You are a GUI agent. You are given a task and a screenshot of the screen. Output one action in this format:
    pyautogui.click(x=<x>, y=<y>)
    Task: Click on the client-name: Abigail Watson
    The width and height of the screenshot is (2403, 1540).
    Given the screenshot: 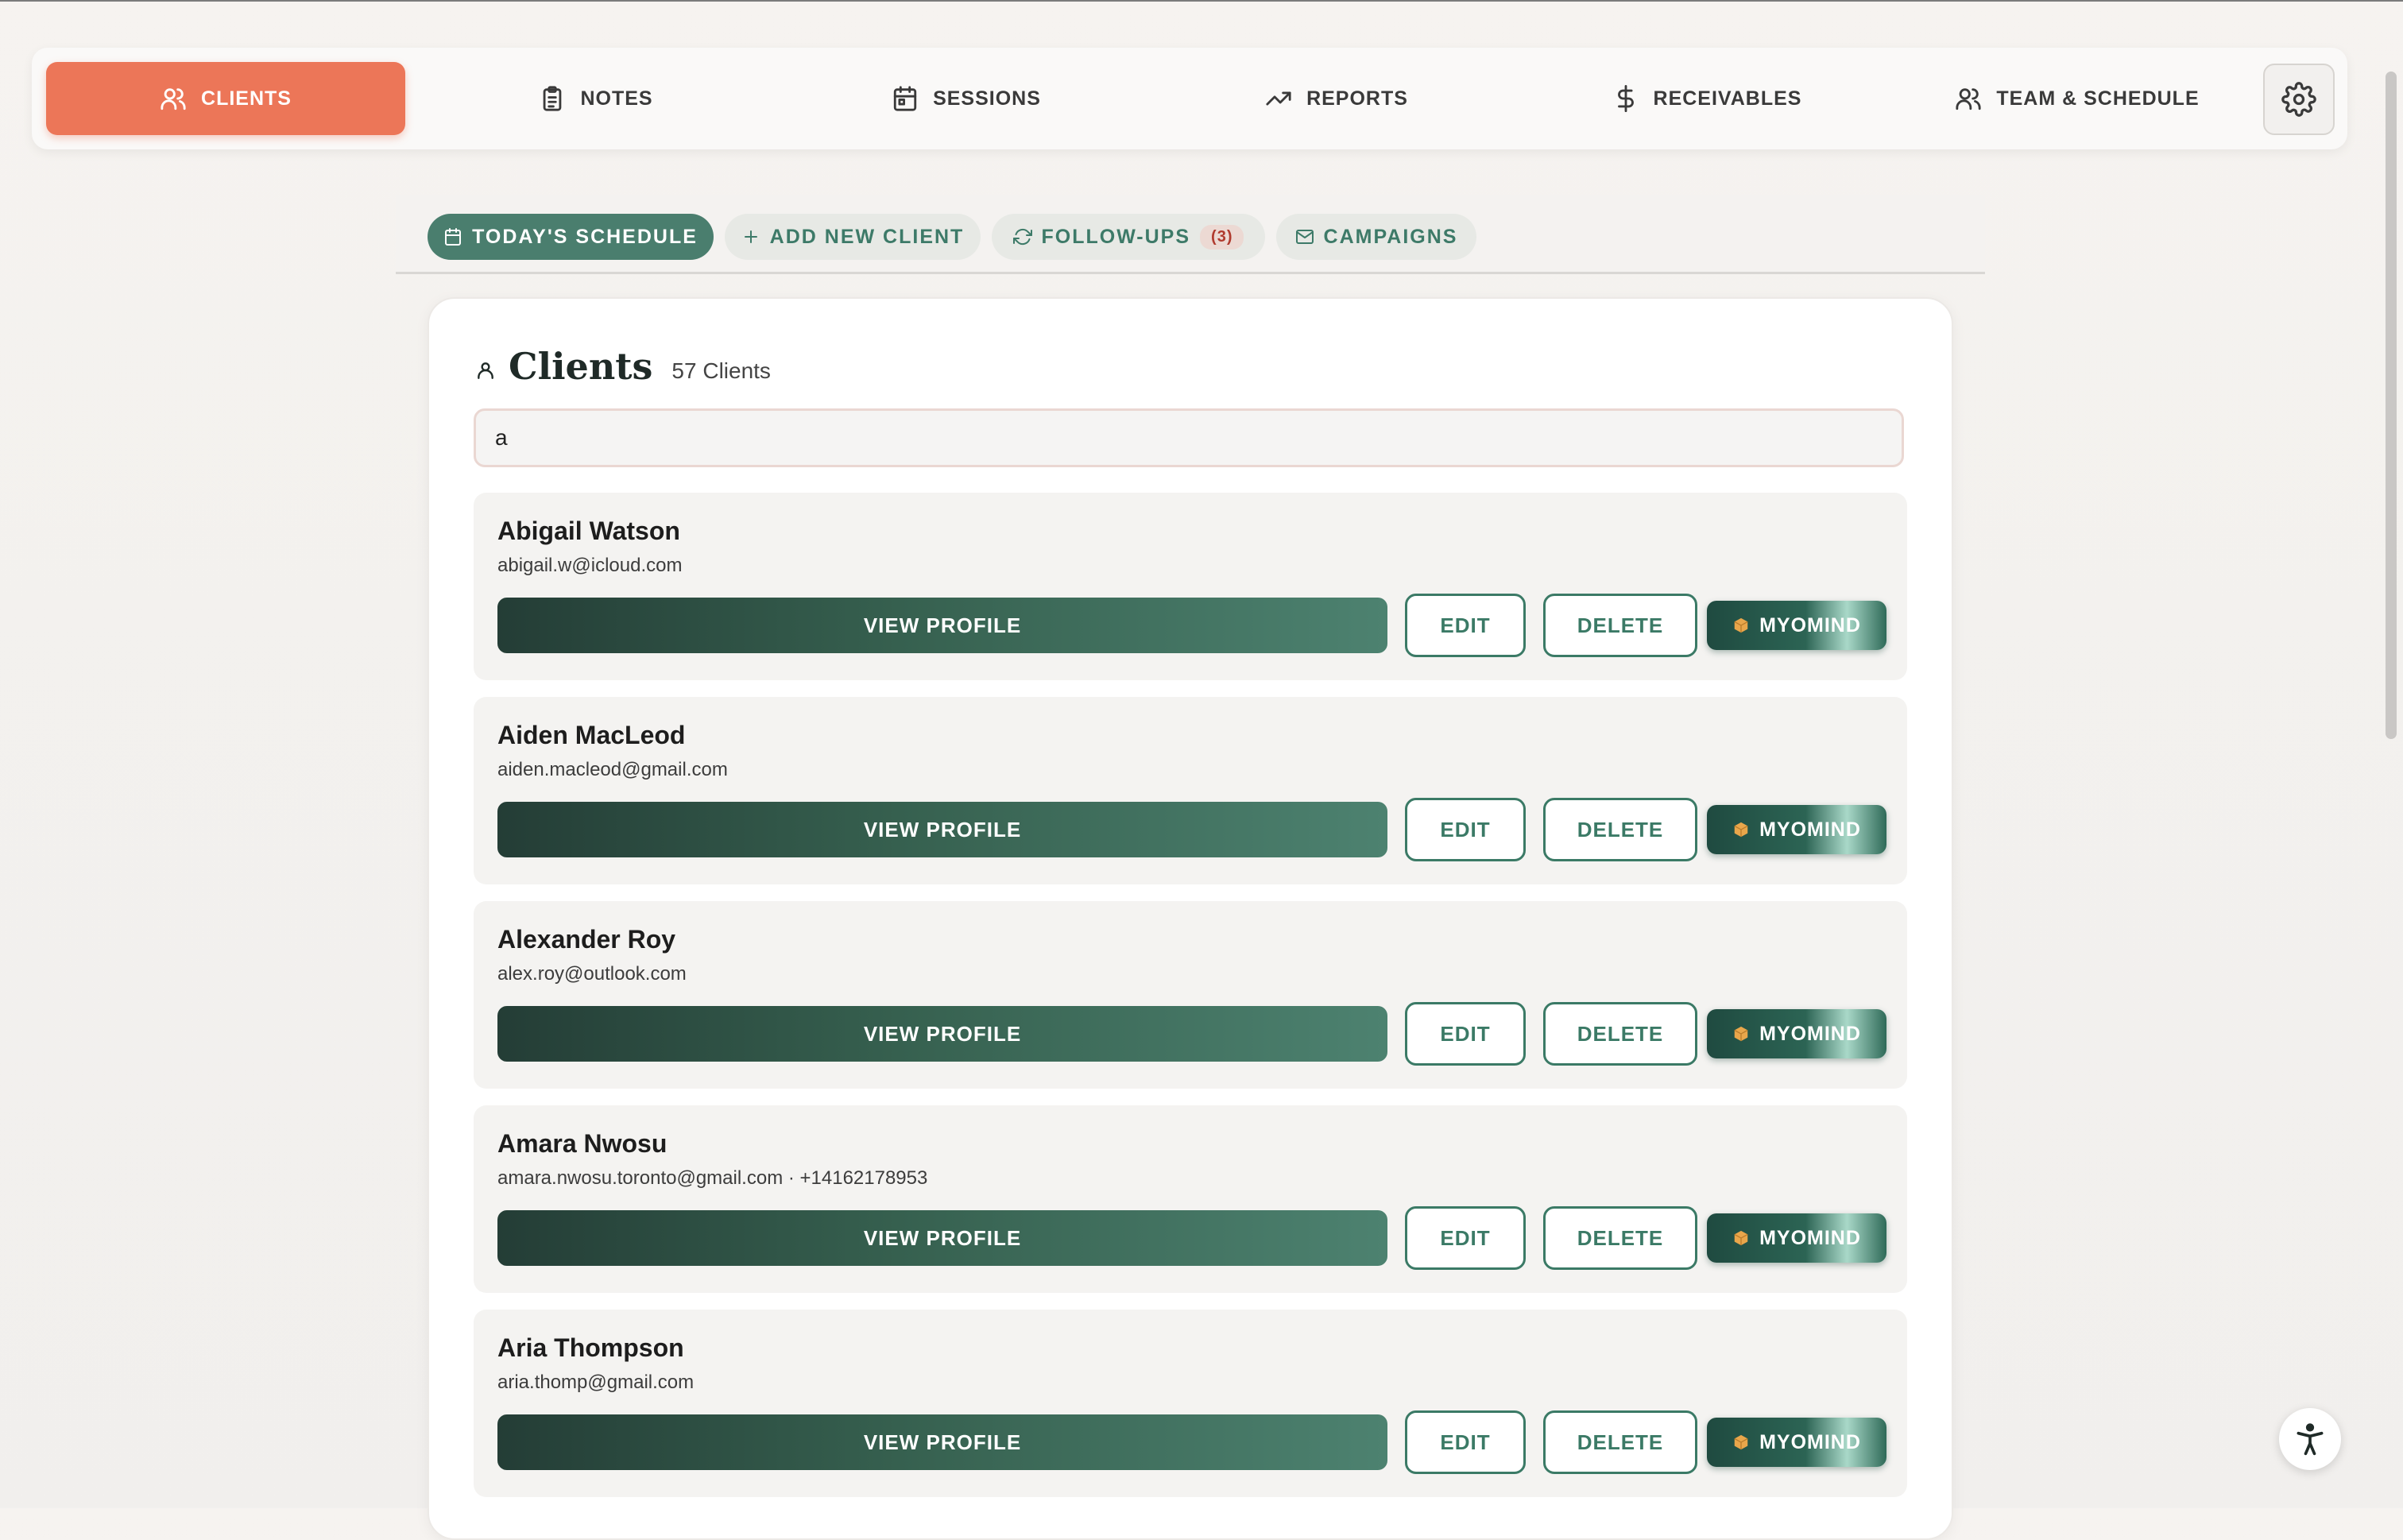 What is the action you would take?
    pyautogui.click(x=588, y=531)
    